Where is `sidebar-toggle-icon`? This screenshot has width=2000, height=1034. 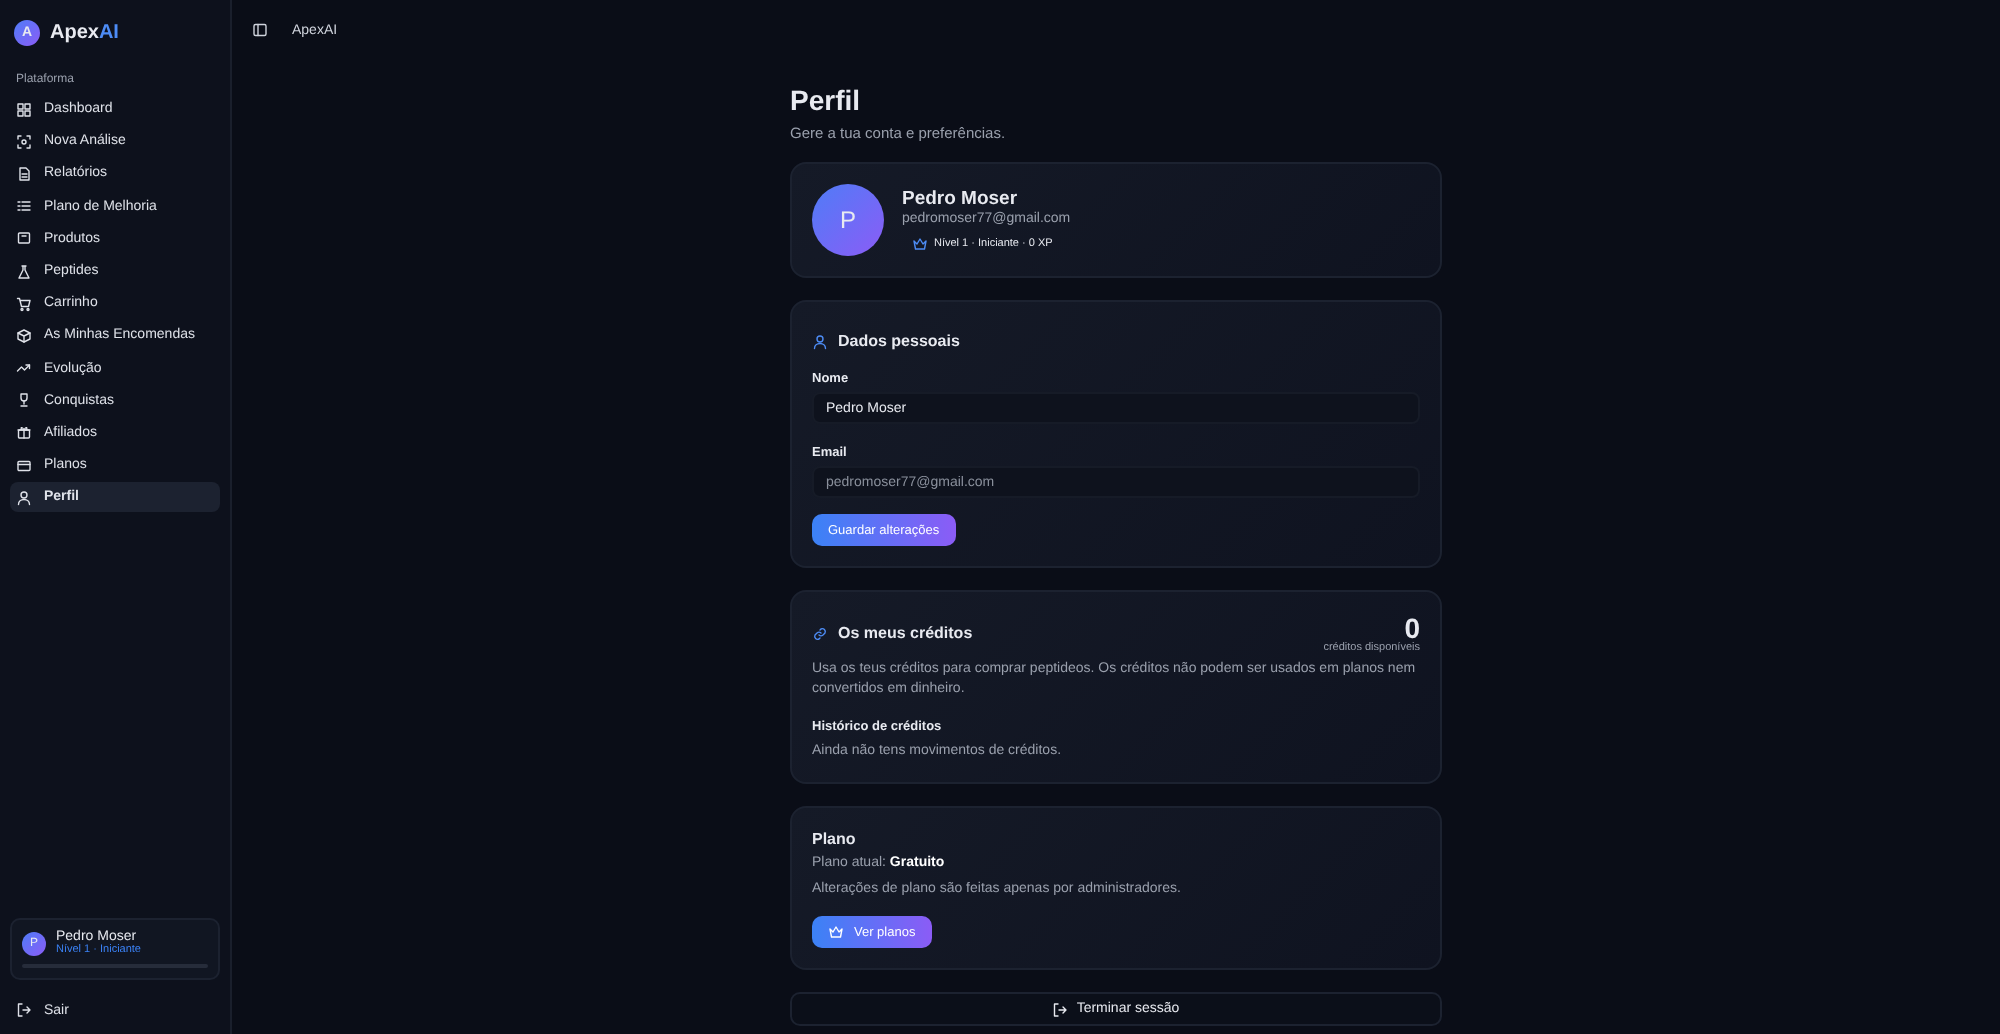 sidebar-toggle-icon is located at coordinates (260, 30).